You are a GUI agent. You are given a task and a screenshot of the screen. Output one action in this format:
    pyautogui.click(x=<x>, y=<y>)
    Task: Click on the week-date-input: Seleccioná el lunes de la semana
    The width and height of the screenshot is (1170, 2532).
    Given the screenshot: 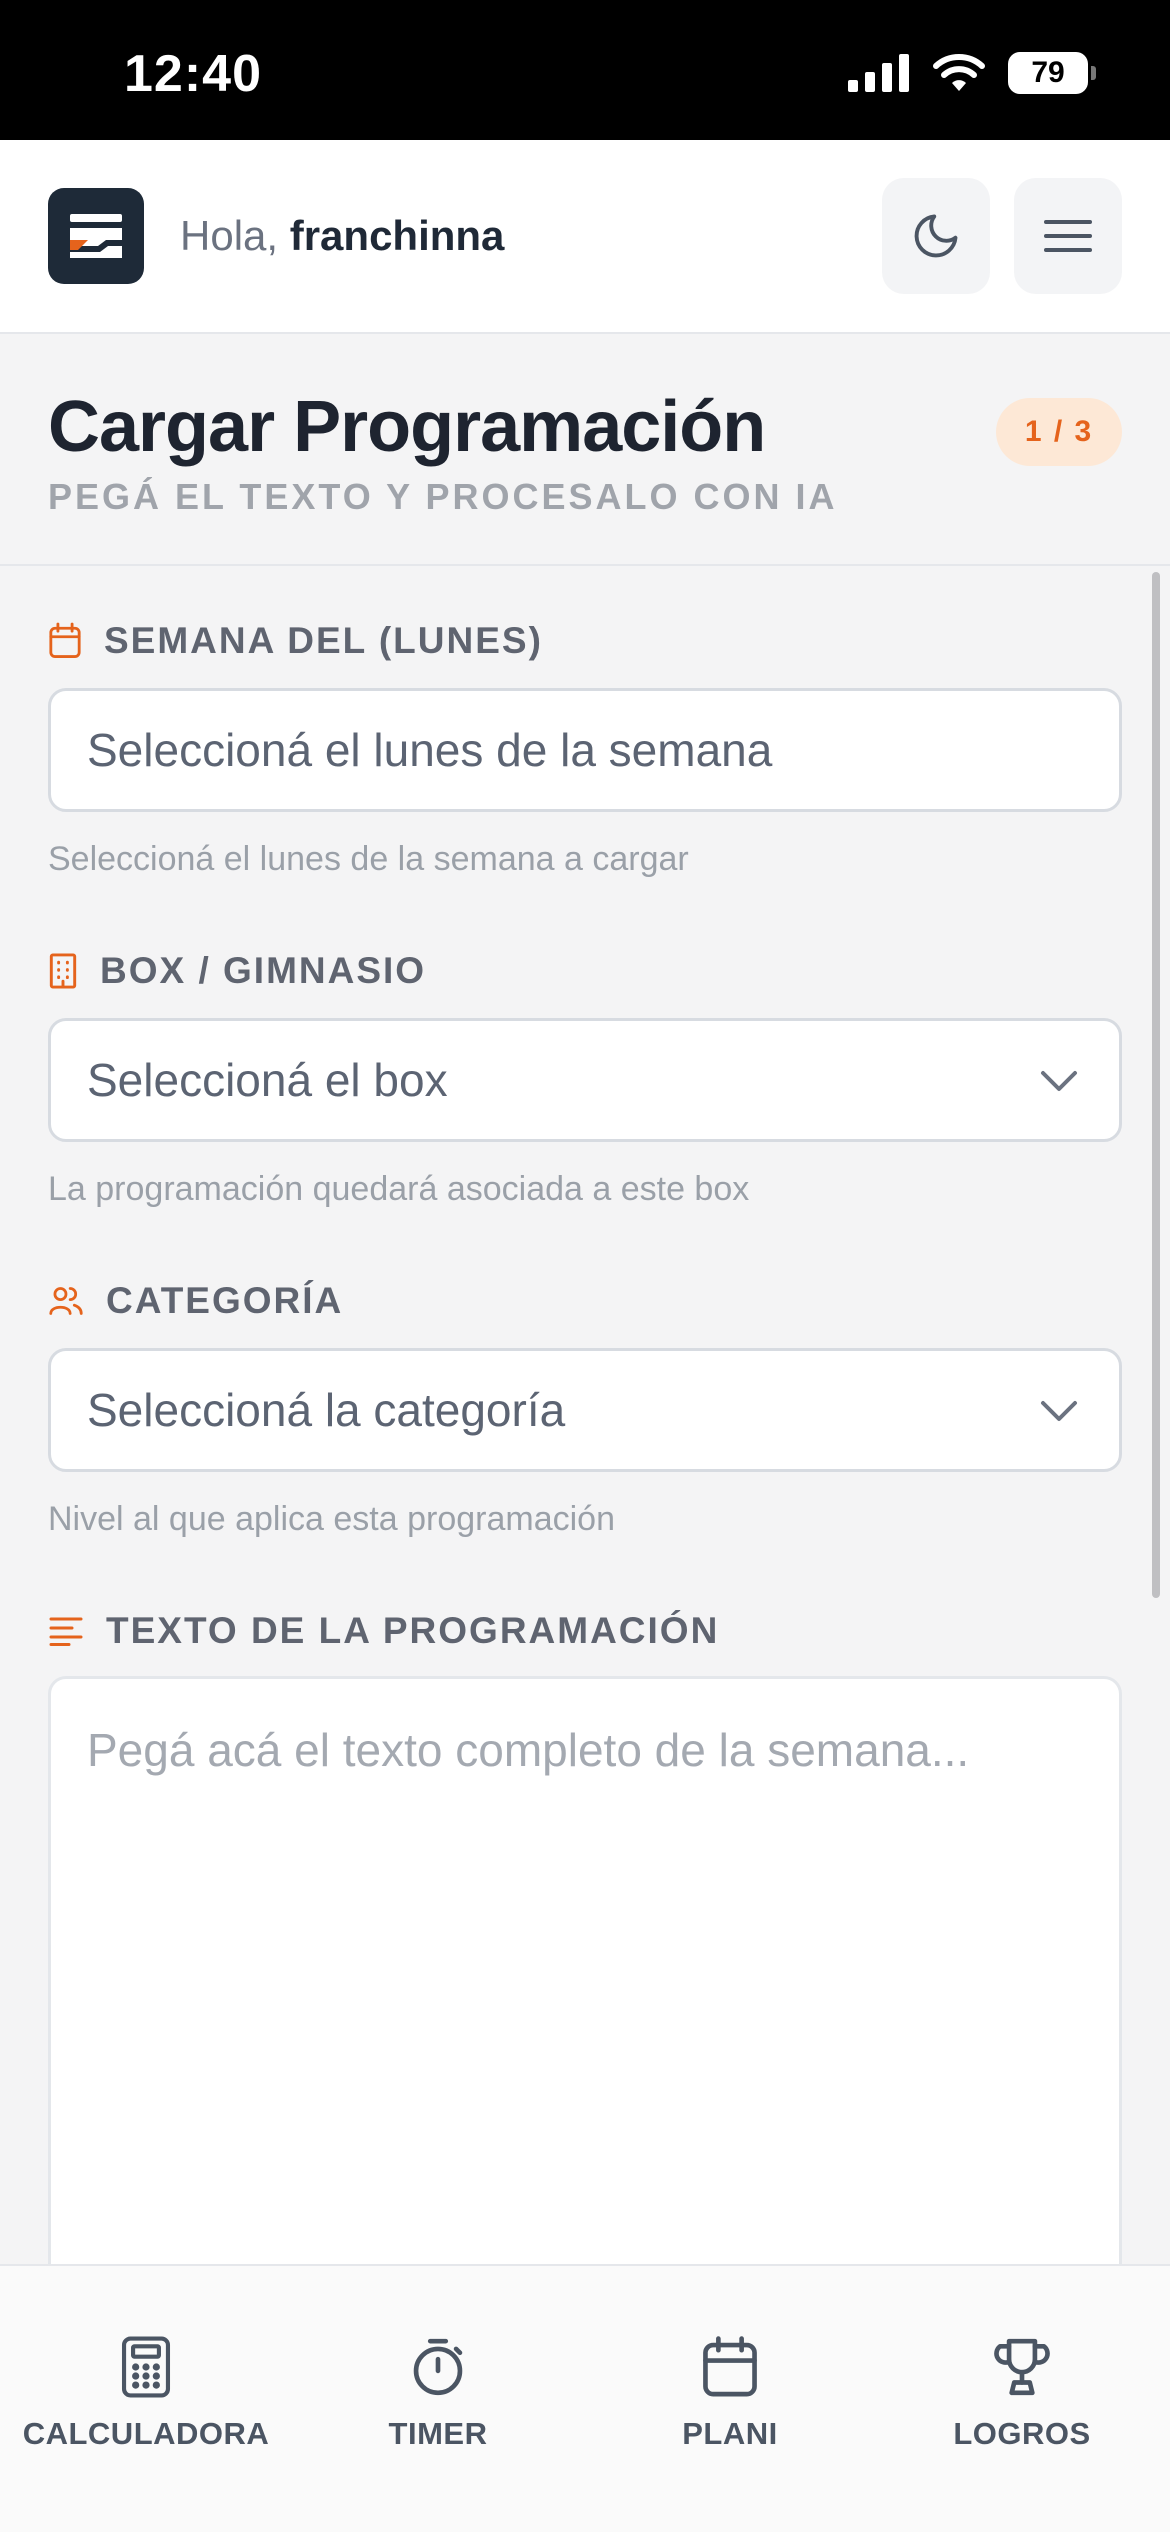 What is the action you would take?
    pyautogui.click(x=585, y=750)
    